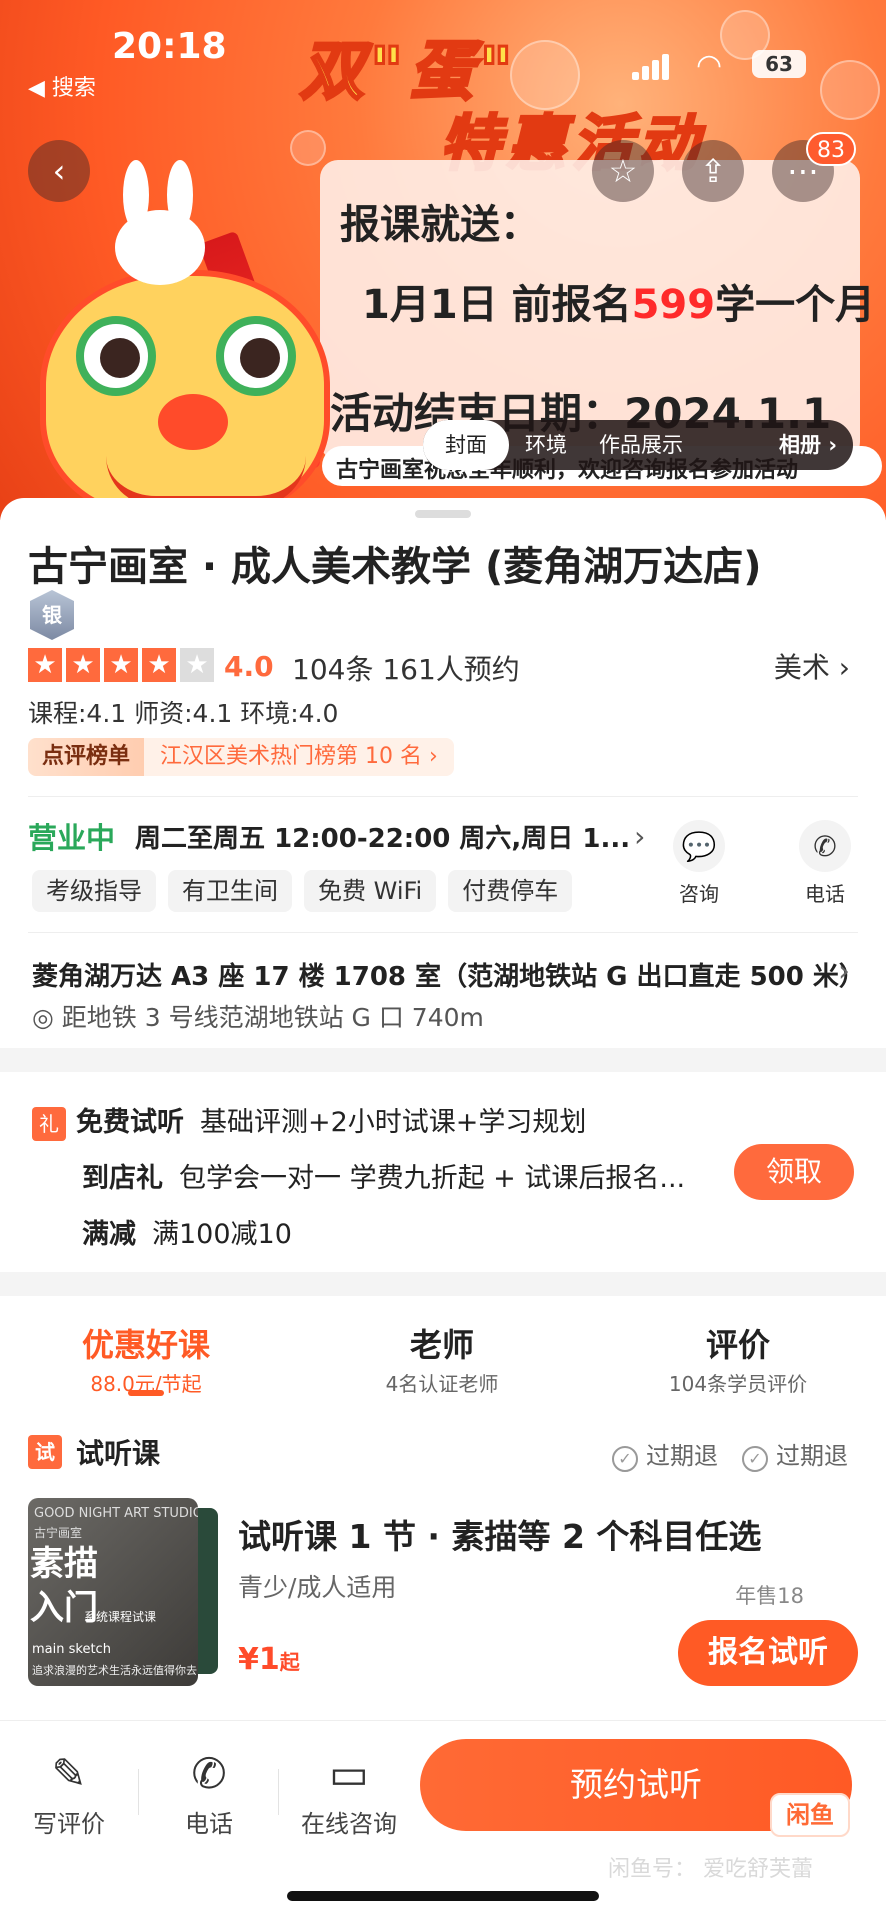 The height and width of the screenshot is (1920, 886). Describe the element at coordinates (466, 445) in the screenshot. I see `album-tab-cover: 封面` at that location.